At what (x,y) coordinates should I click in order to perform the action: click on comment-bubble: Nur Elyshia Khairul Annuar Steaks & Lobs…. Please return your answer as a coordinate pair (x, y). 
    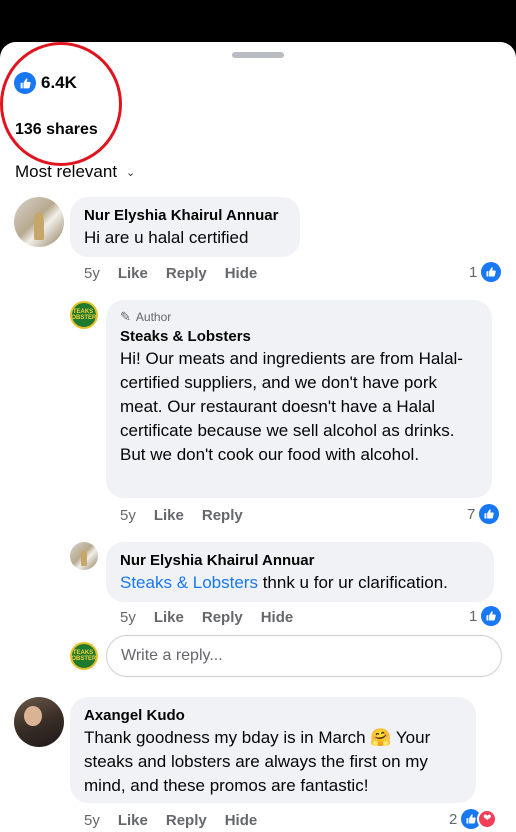
    Looking at the image, I should click on (300, 572).